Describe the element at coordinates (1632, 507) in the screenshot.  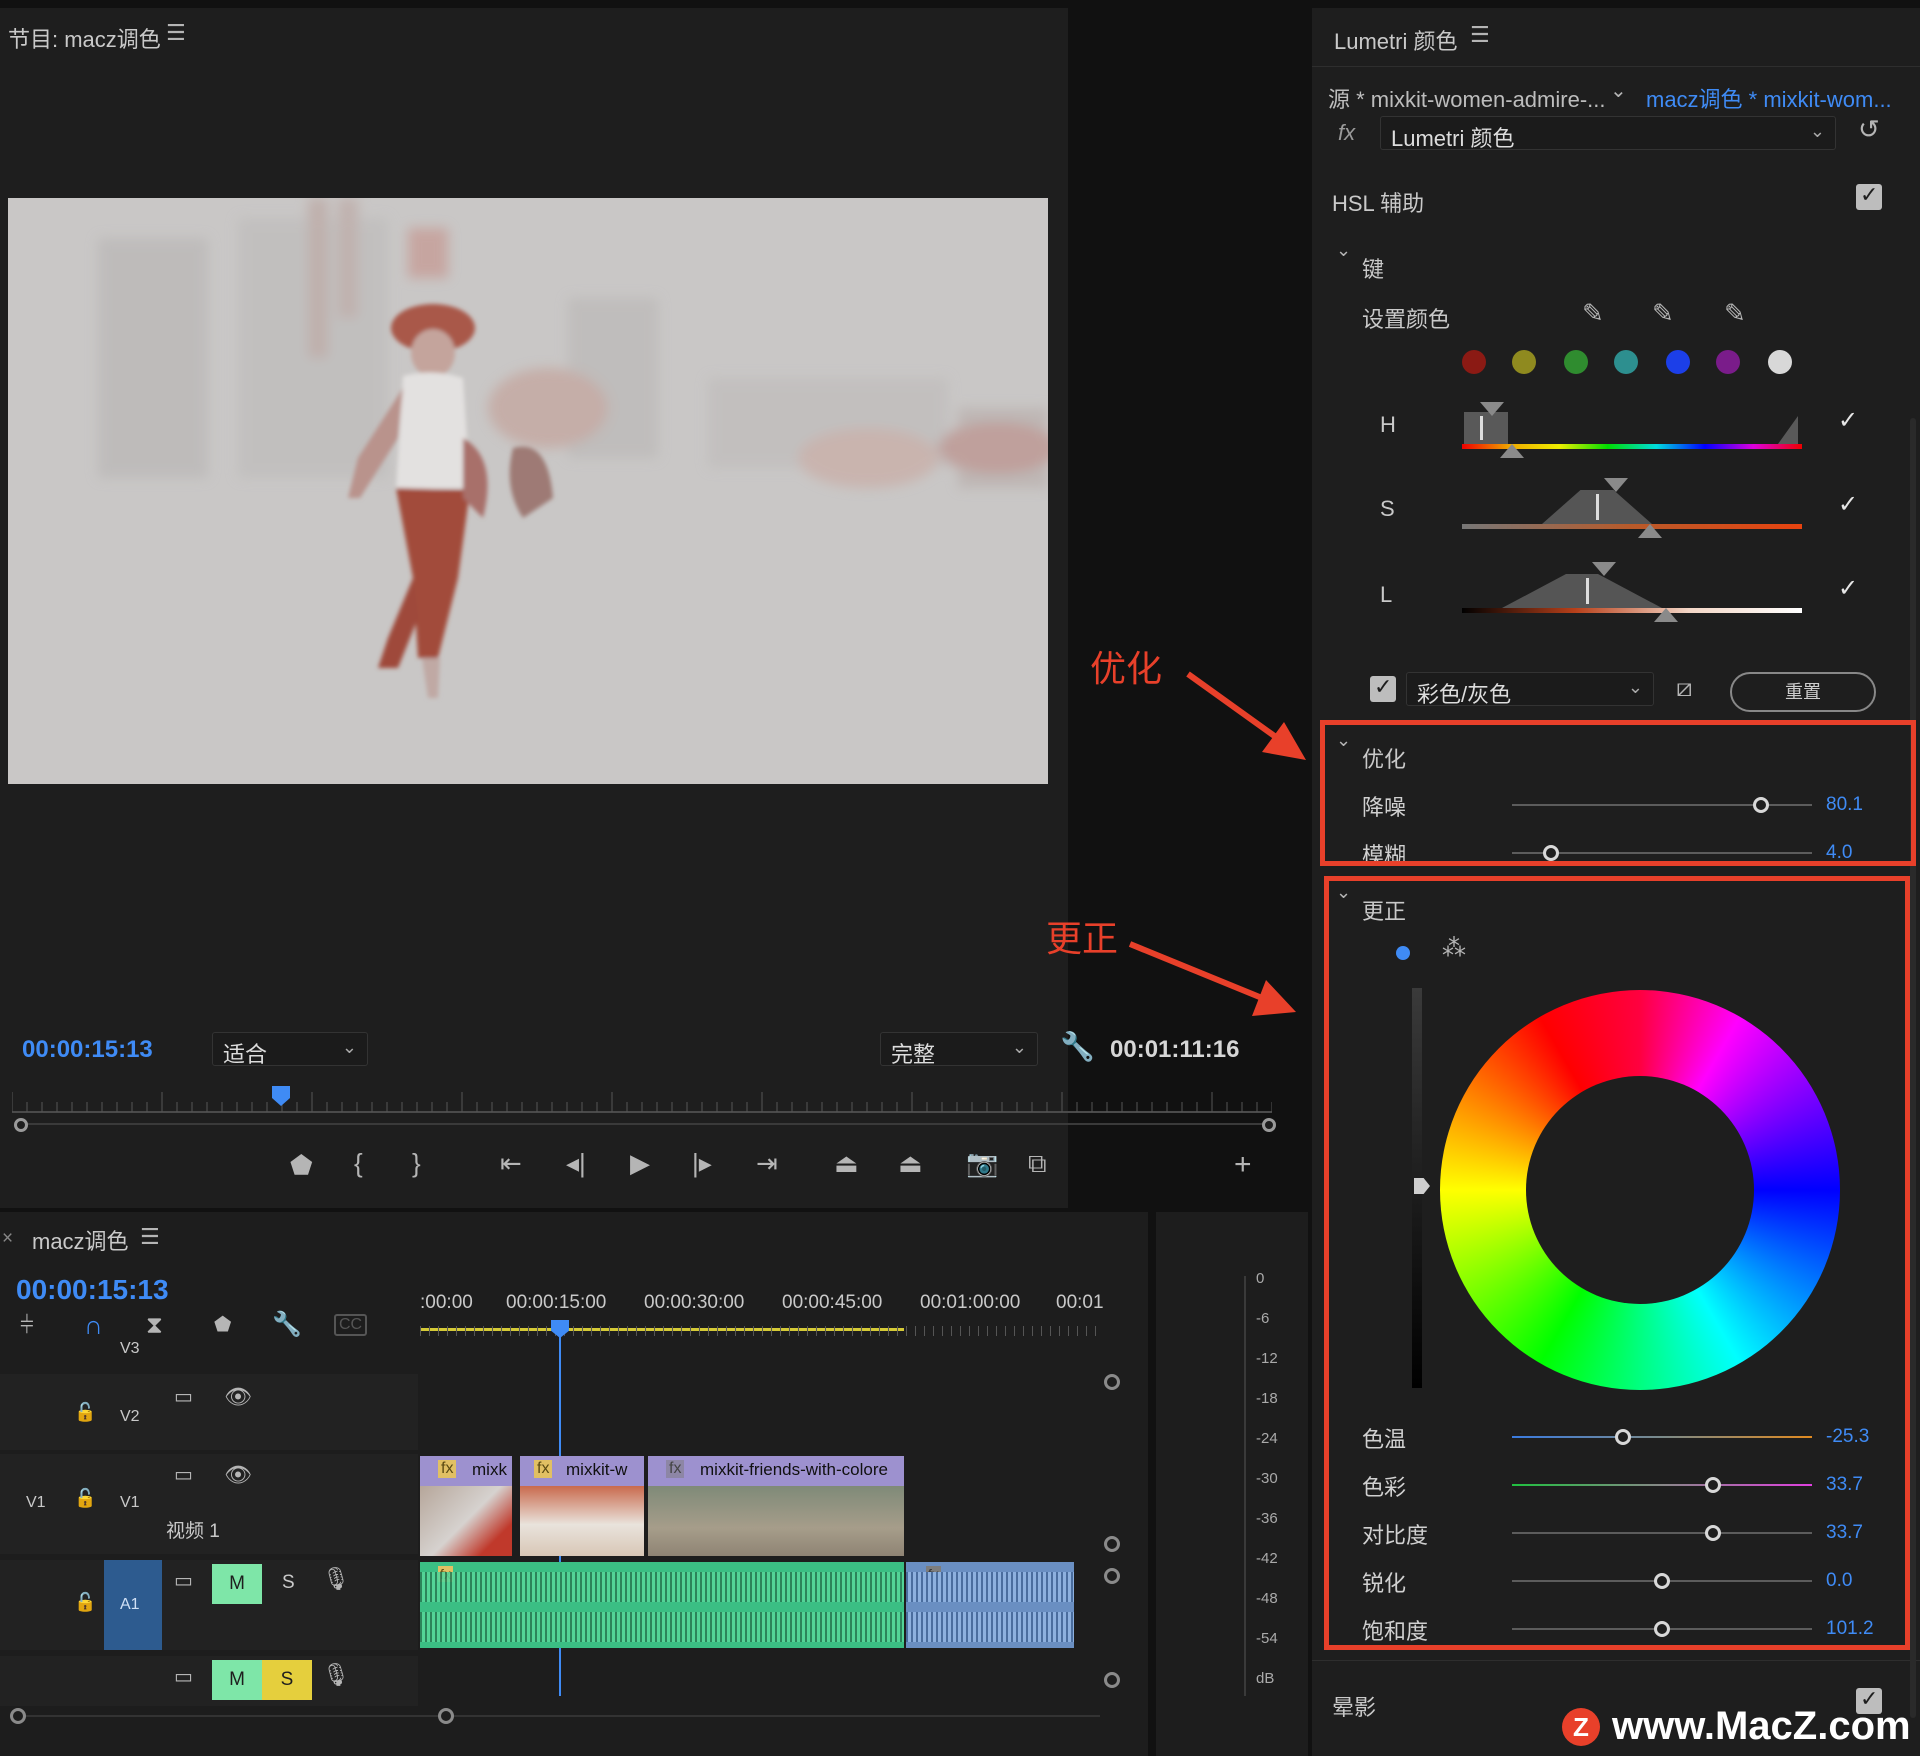
I see `saturation-range-slider` at that location.